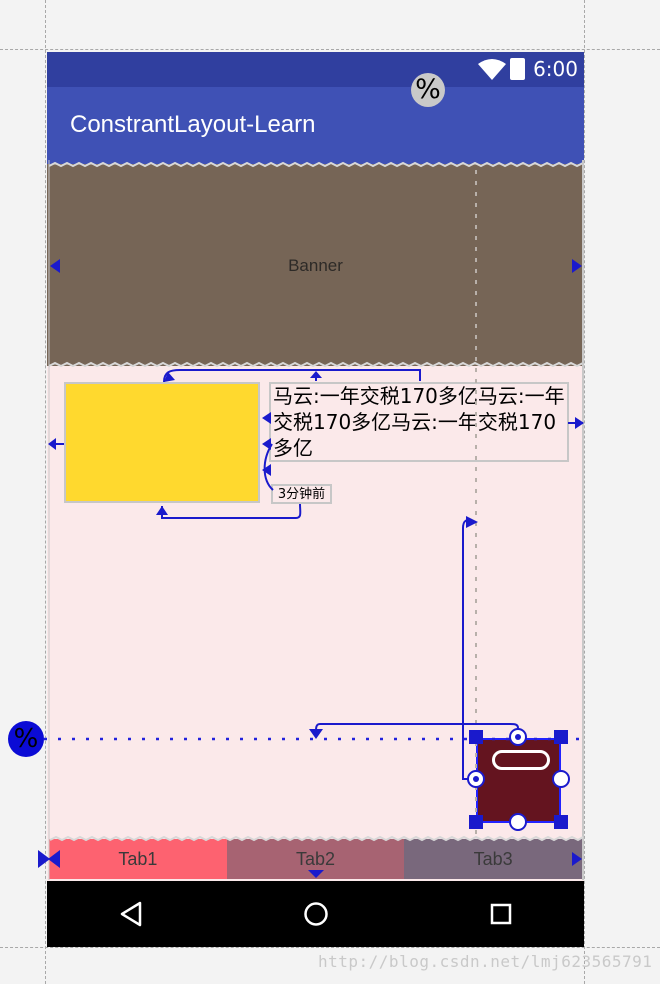 This screenshot has width=660, height=984. I want to click on horizontal-guideline-percent-toggle: %, so click(26, 739).